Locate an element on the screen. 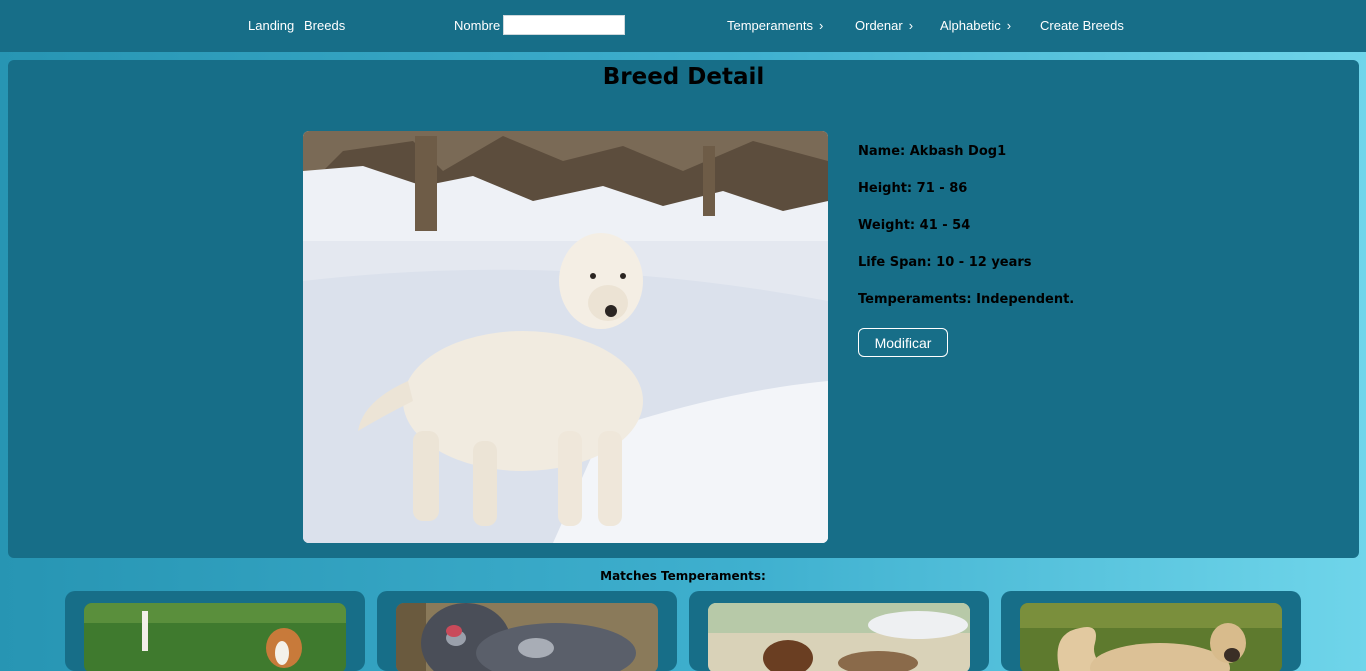  breed-name: Name: Akbash Dog1 is located at coordinates (932, 151).